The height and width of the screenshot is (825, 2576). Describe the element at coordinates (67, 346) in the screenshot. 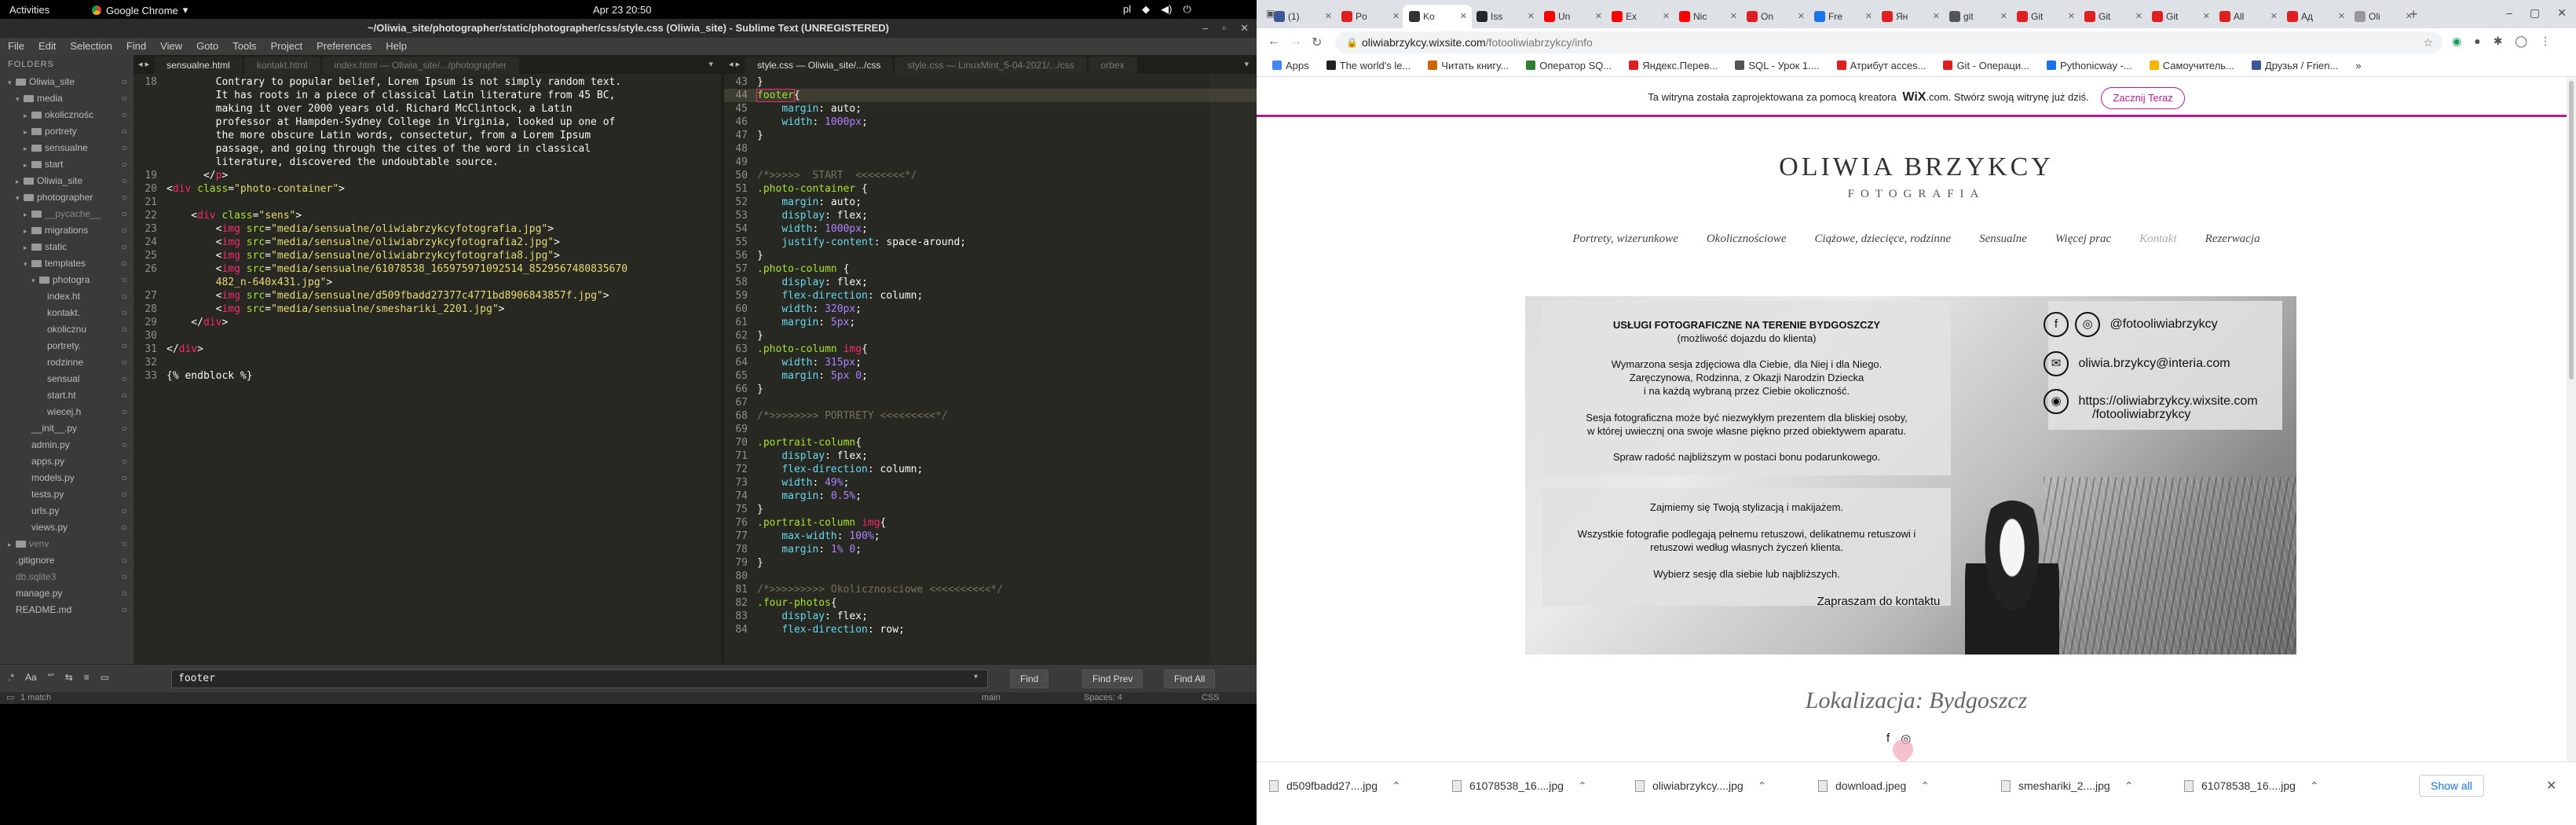

I see `sidebar-file: portrety. ○` at that location.